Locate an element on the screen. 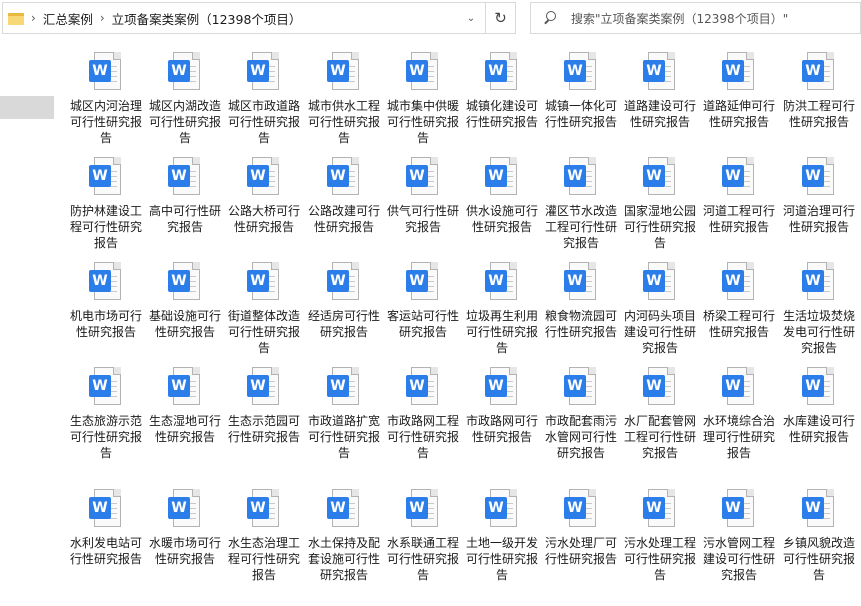 This screenshot has height=606, width=861. file-item: W 城镇一体化可行性研究报告 is located at coordinates (581, 91).